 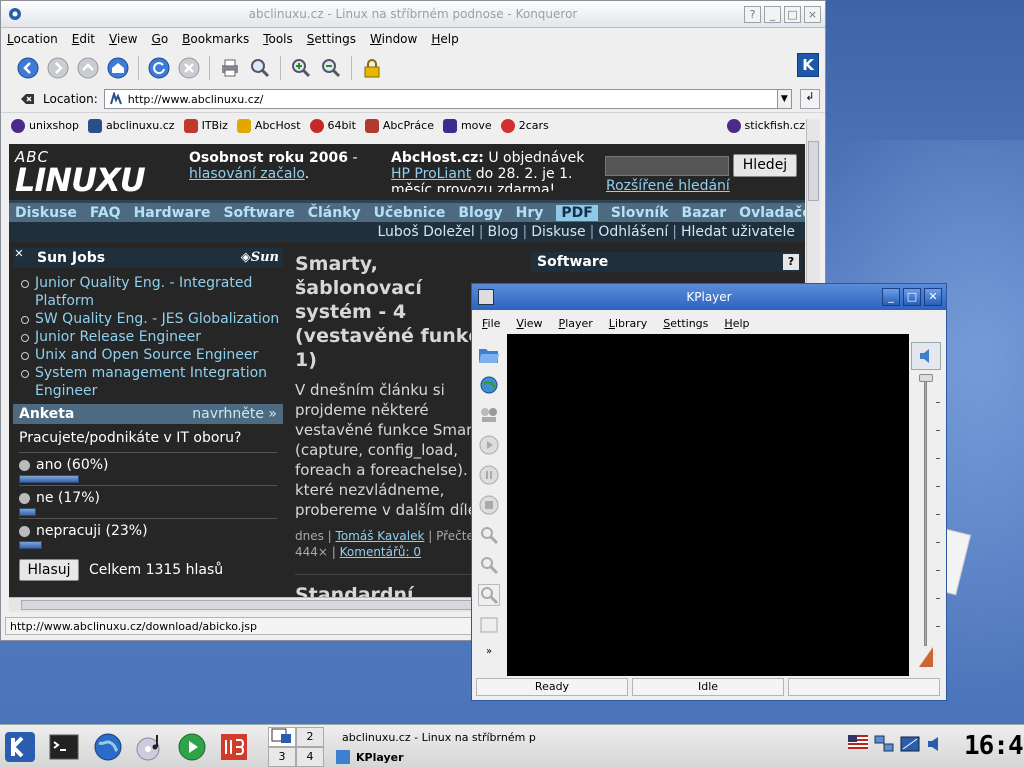 What do you see at coordinates (108, 747) in the screenshot?
I see `browser-launcher` at bounding box center [108, 747].